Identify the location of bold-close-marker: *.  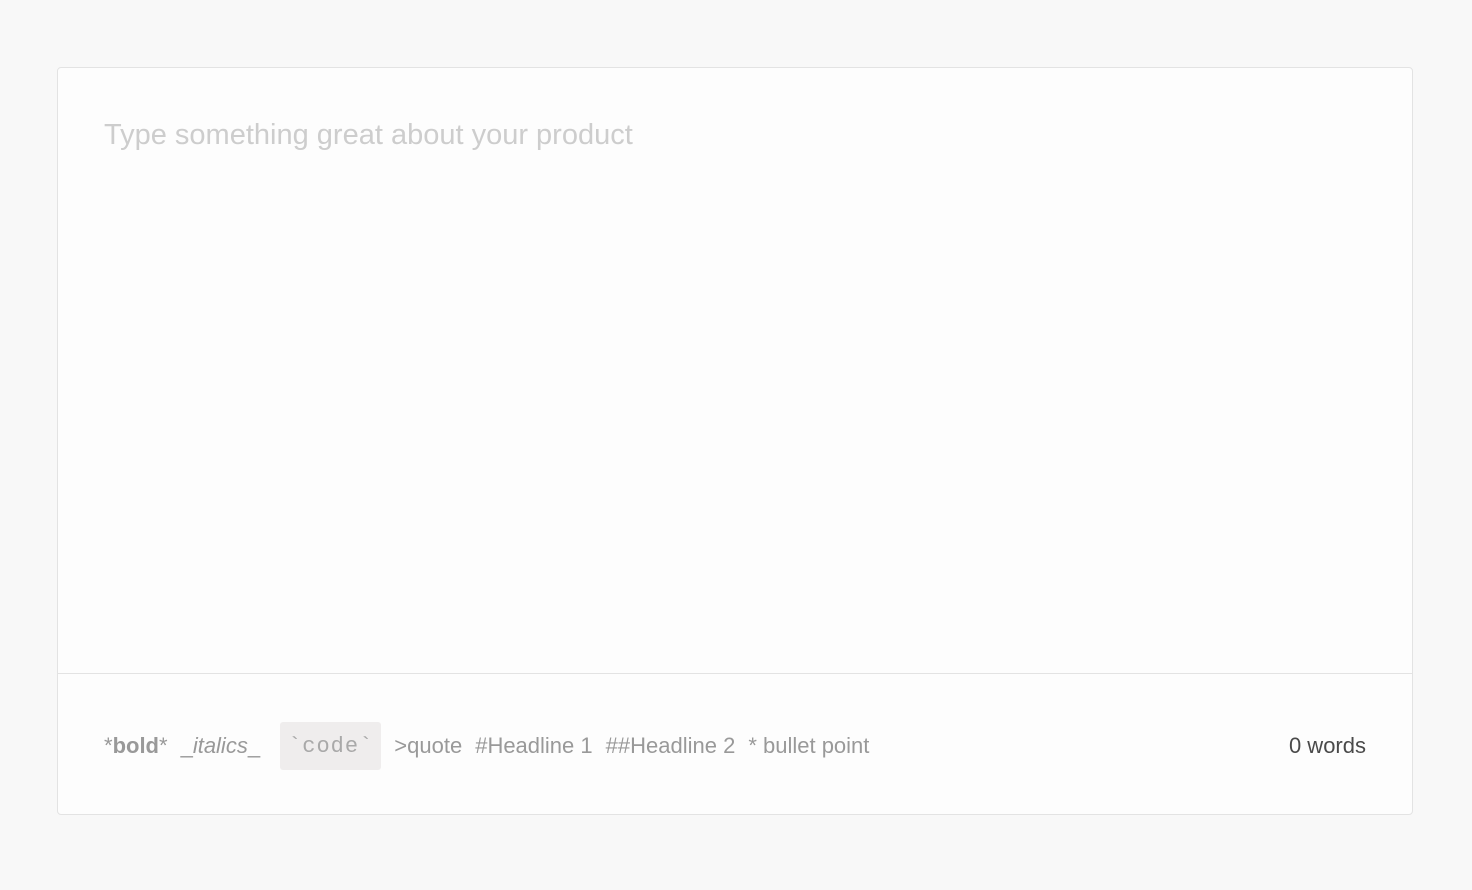
(163, 745).